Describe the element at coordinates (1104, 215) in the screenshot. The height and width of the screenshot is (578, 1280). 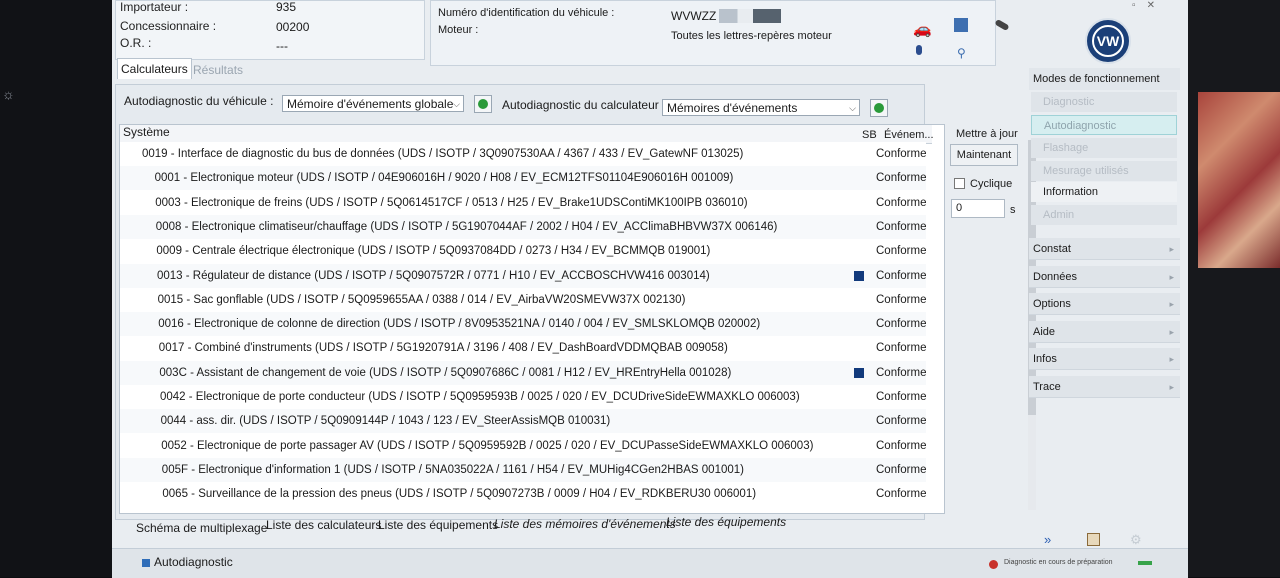
I see `mode-admin: Admin` at that location.